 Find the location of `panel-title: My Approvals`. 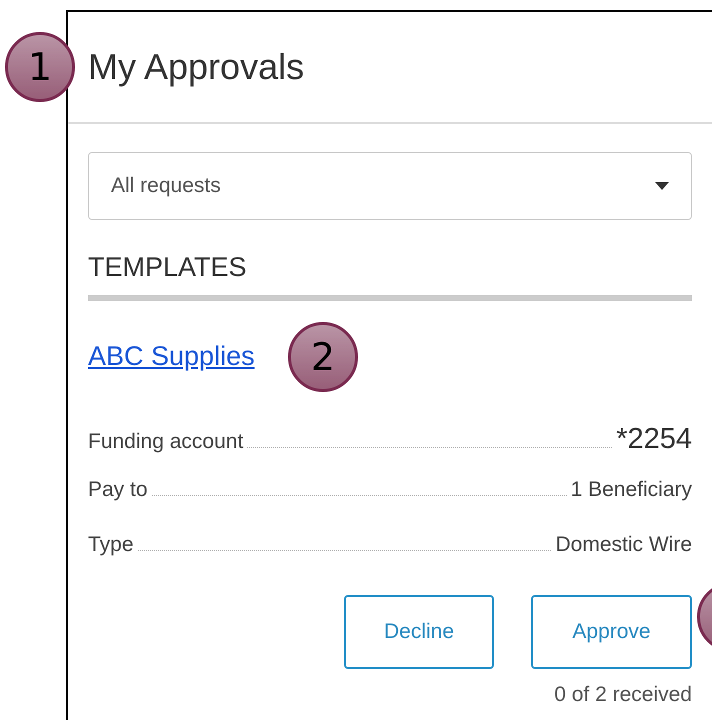

panel-title: My Approvals is located at coordinates (196, 67).